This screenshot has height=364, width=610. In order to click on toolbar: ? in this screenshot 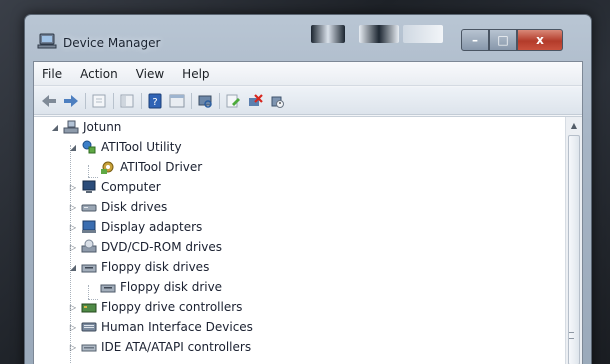, I will do `click(308, 101)`.